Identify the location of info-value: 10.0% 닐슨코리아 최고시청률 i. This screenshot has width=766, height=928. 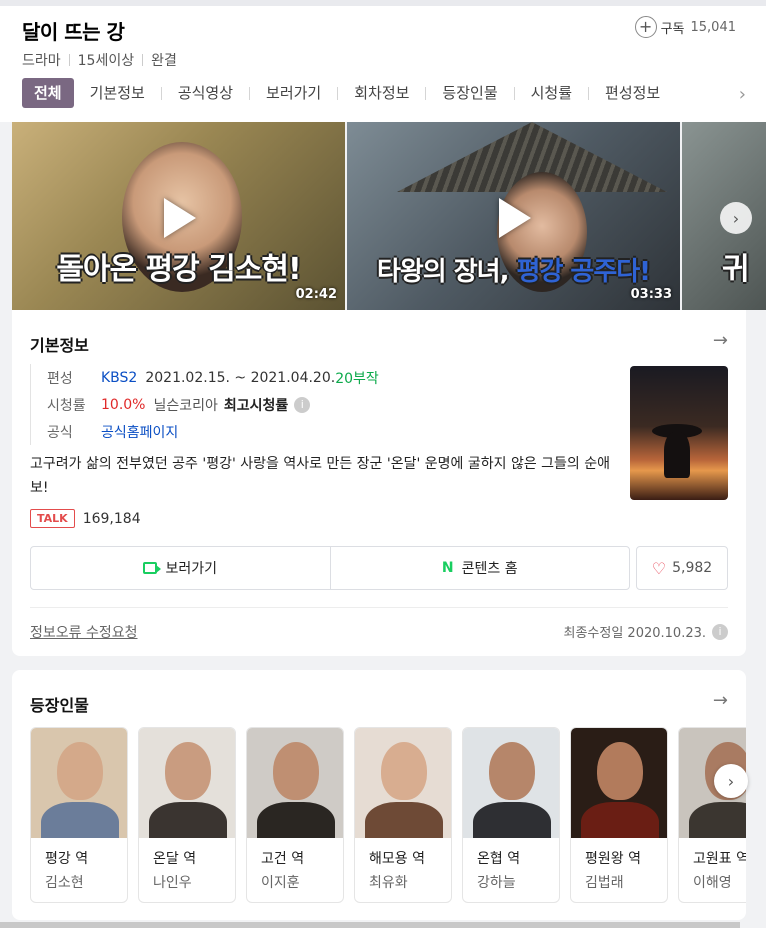
(206, 405).